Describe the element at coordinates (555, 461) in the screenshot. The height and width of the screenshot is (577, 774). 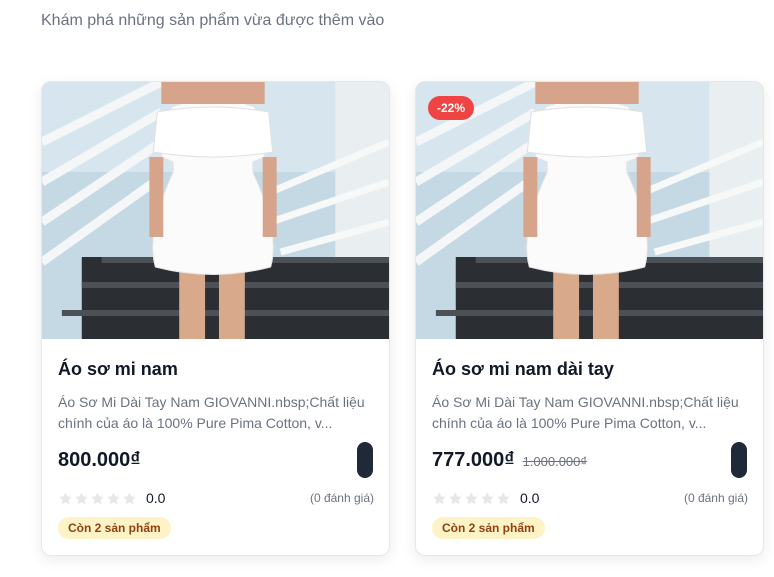
I see `old-price: 1.000.000₫` at that location.